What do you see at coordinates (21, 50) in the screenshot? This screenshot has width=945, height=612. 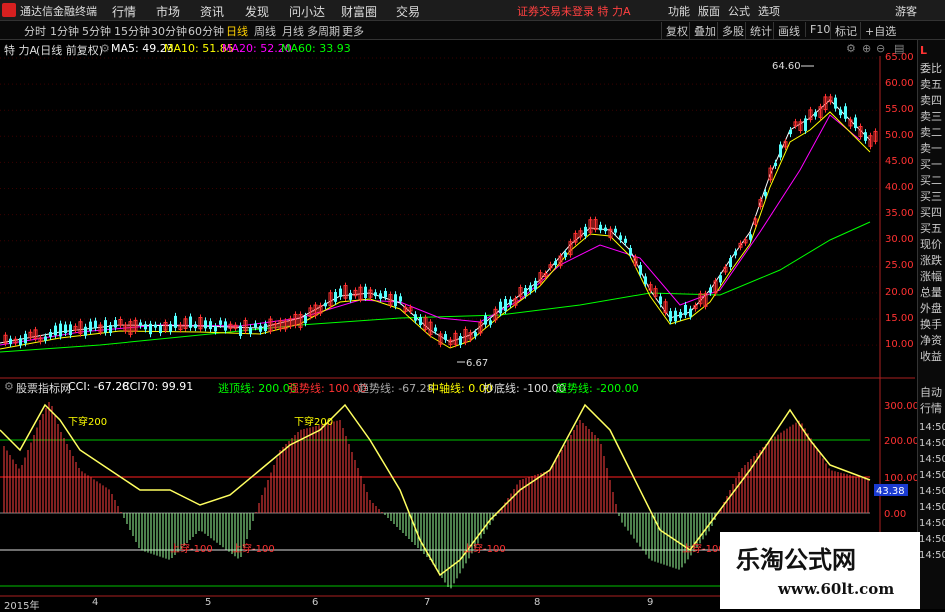 I see `stock-name: 特 力A` at bounding box center [21, 50].